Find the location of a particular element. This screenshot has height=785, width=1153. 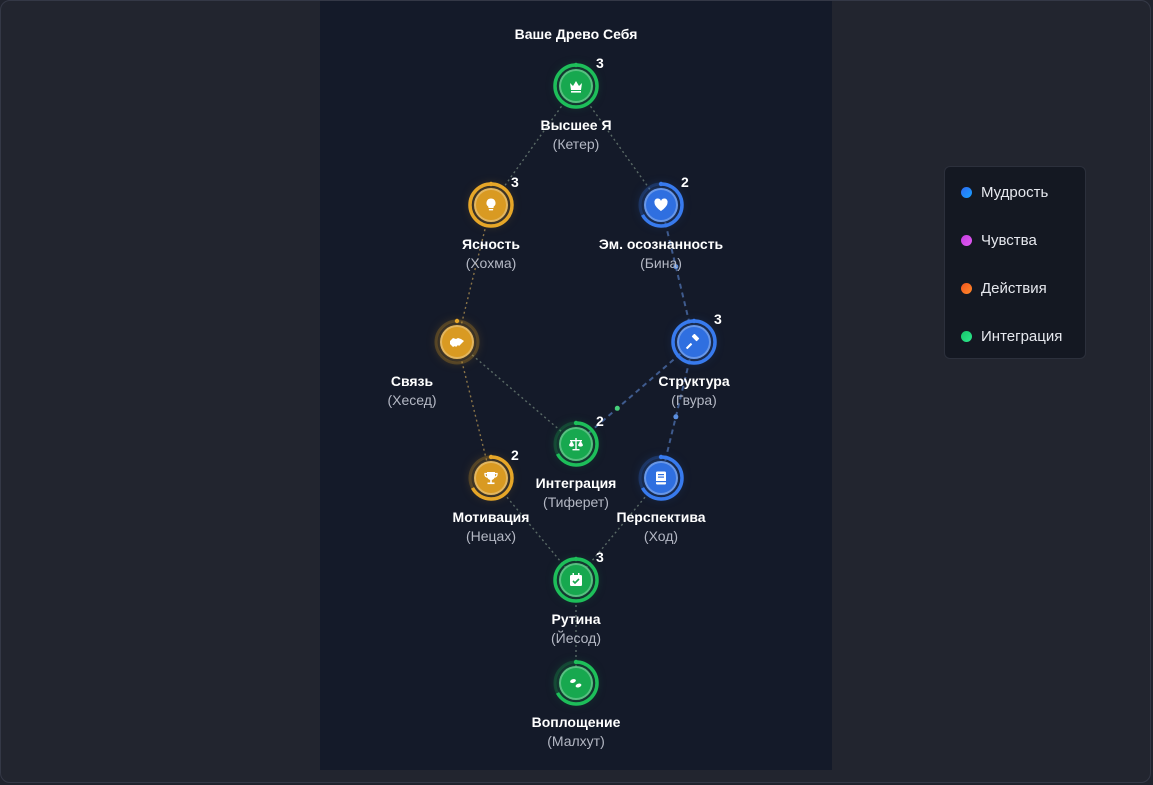

legend-label: Мудрость is located at coordinates (1015, 192).